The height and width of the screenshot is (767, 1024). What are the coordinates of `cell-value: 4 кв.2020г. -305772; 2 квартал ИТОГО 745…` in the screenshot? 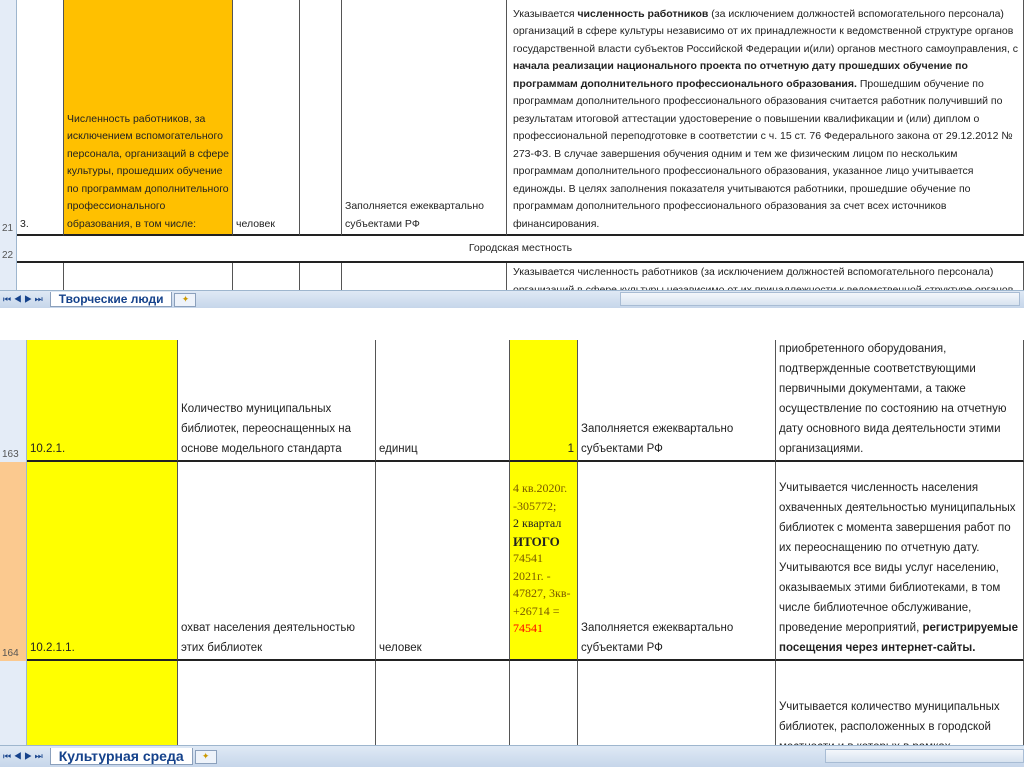 It's located at (544, 561).